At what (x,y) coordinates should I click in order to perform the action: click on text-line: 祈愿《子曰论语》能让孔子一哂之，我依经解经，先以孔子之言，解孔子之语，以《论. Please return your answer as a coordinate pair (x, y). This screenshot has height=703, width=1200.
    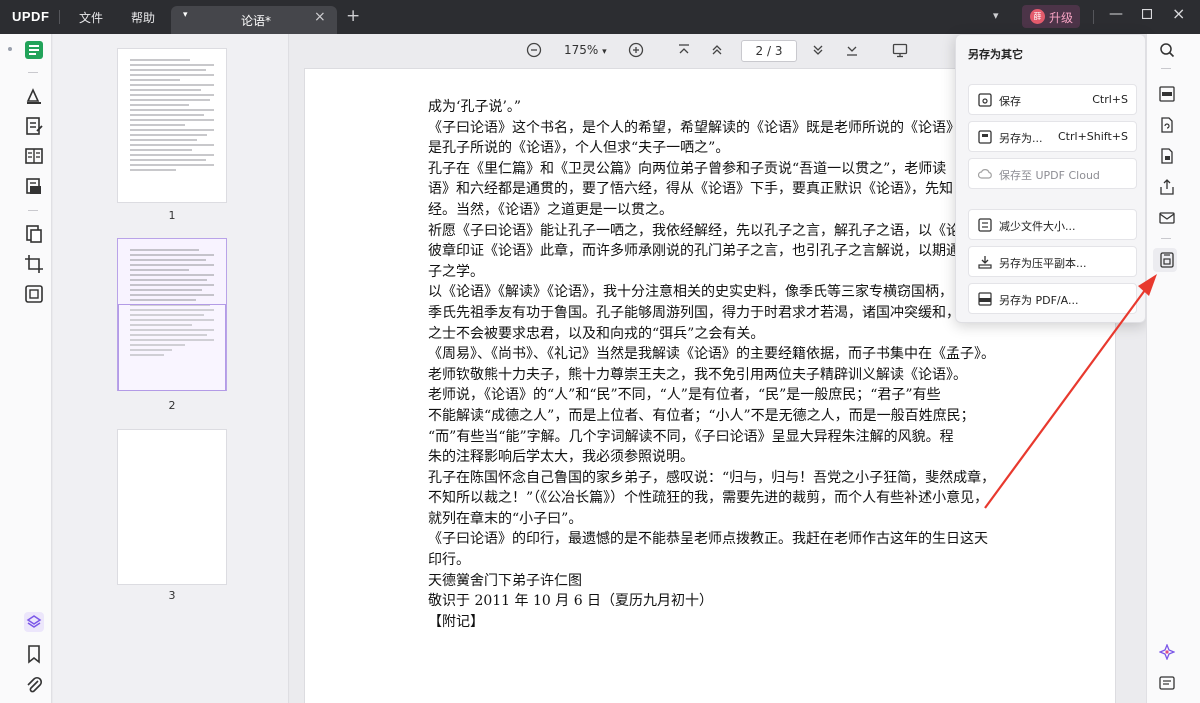
    Looking at the image, I should click on (694, 230).